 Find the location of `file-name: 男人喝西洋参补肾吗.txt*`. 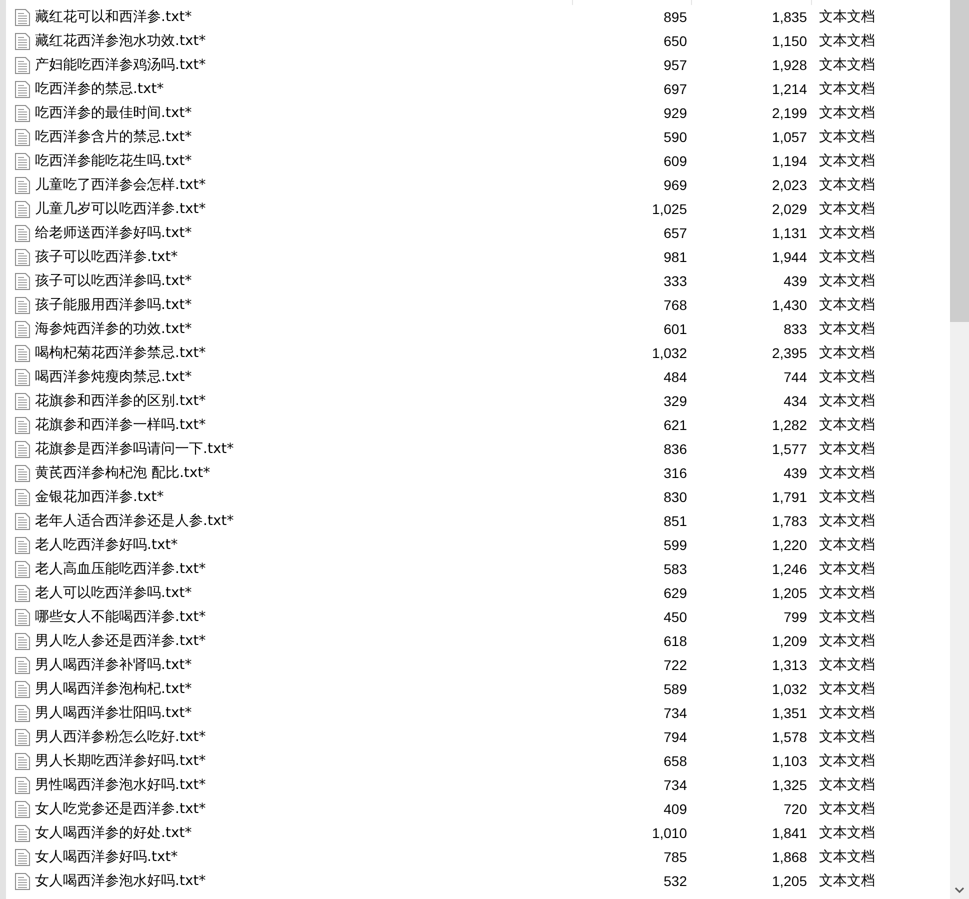

file-name: 男人喝西洋参补肾吗.txt* is located at coordinates (113, 665).